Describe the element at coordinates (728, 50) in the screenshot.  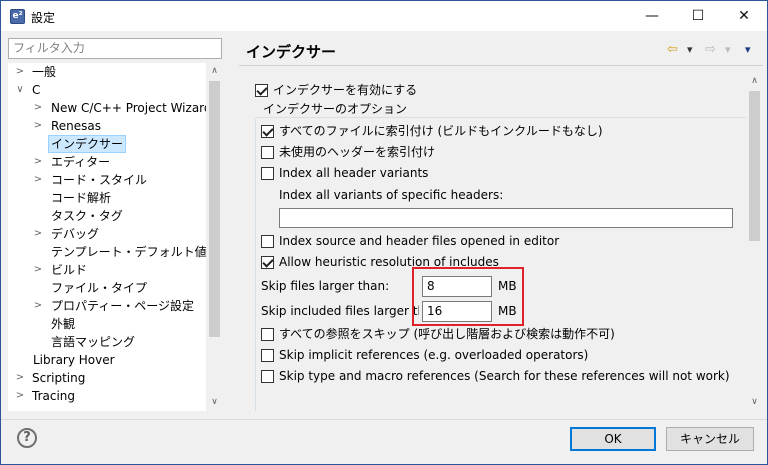
I see `forward-menu-icon: ▾` at that location.